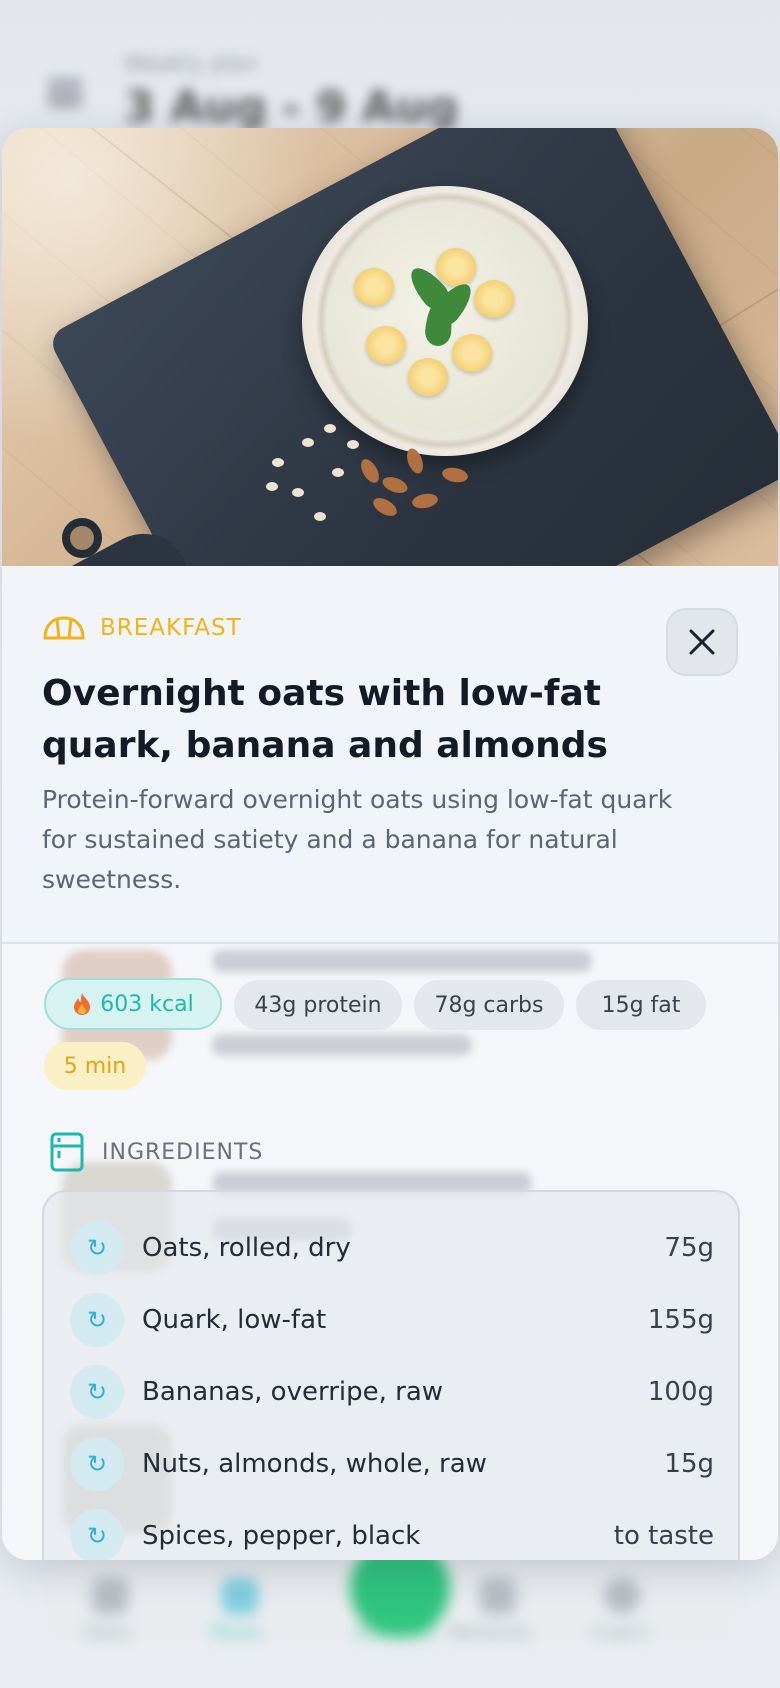 The width and height of the screenshot is (780, 1688). I want to click on close-button, so click(702, 642).